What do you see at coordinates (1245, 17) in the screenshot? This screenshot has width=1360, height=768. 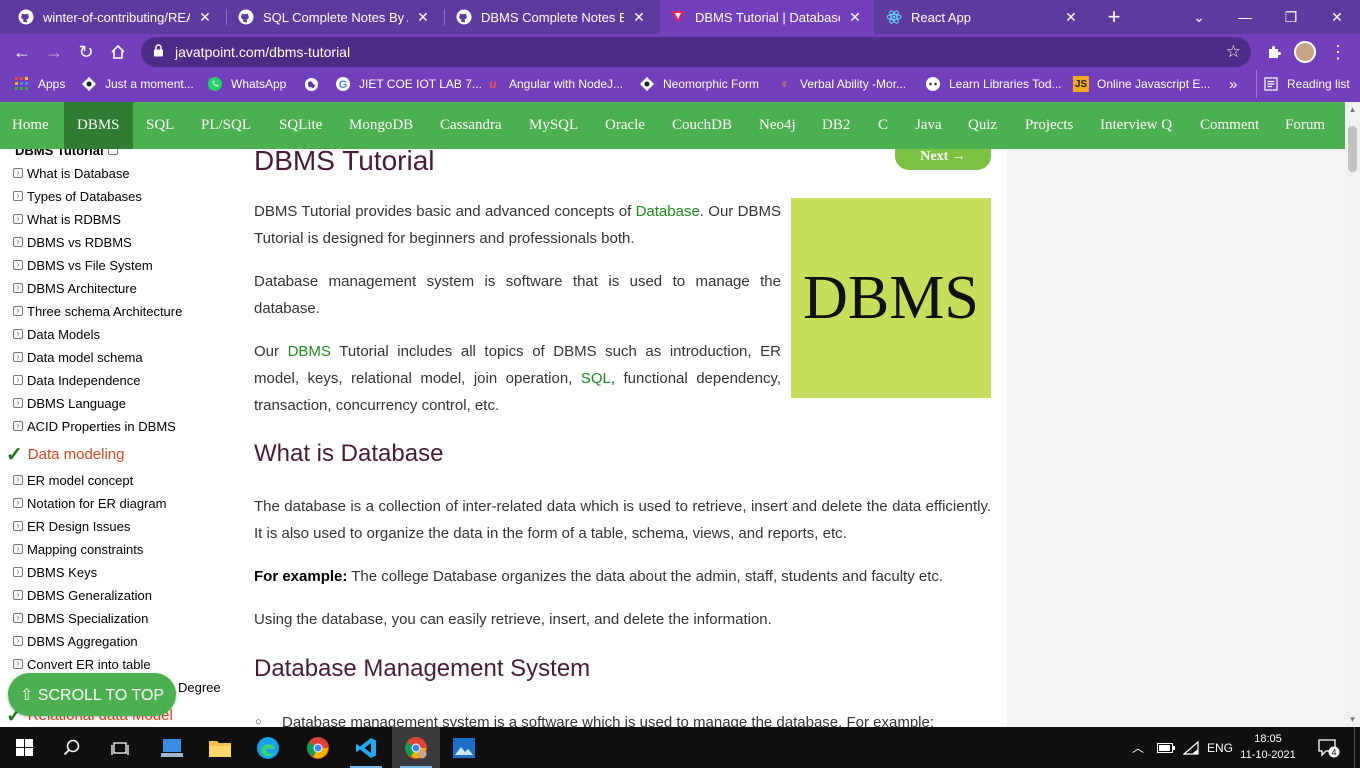 I see `minimize-icon: —` at bounding box center [1245, 17].